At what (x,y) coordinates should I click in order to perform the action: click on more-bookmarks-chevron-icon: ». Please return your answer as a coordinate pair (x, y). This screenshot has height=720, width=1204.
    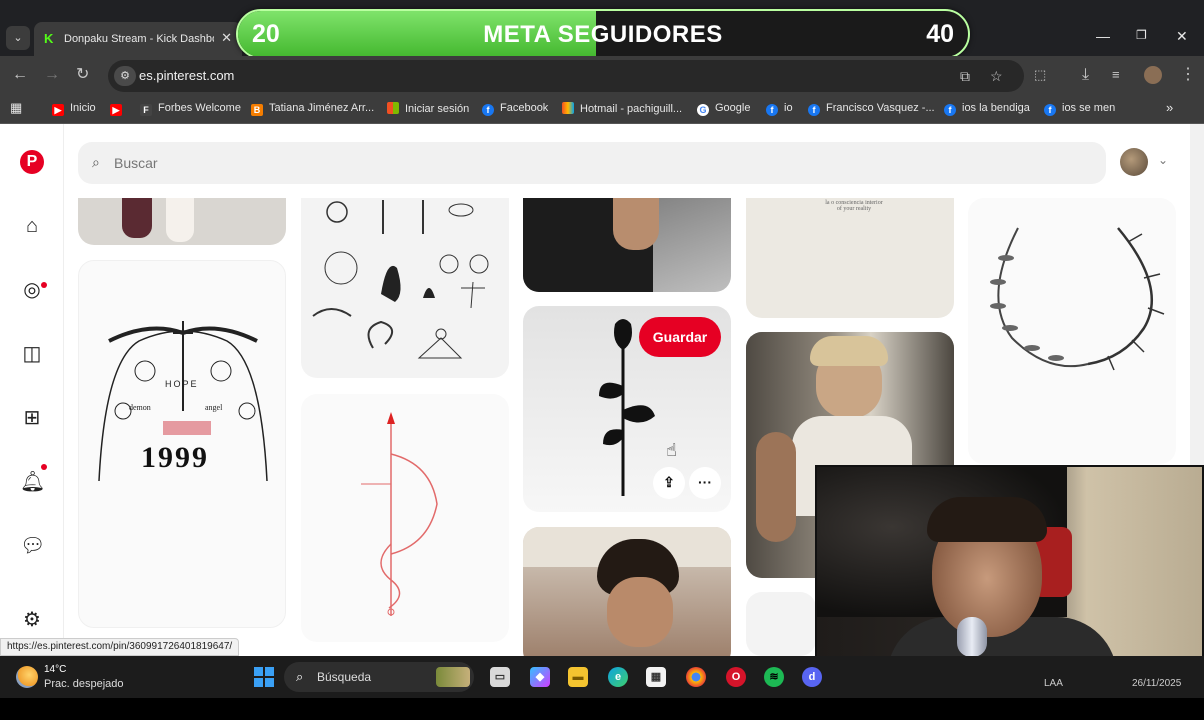
    Looking at the image, I should click on (1169, 107).